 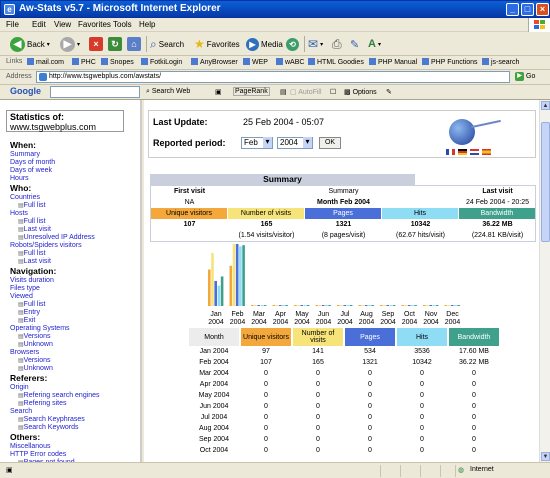 What do you see at coordinates (75, 388) in the screenshot?
I see `nav-link: Origin` at bounding box center [75, 388].